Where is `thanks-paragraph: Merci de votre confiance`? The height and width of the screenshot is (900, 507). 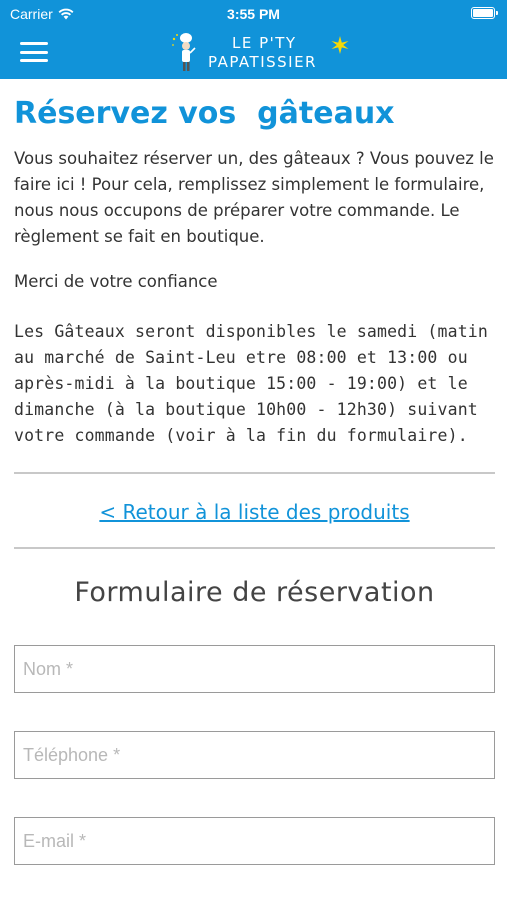 thanks-paragraph: Merci de votre confiance is located at coordinates (116, 281).